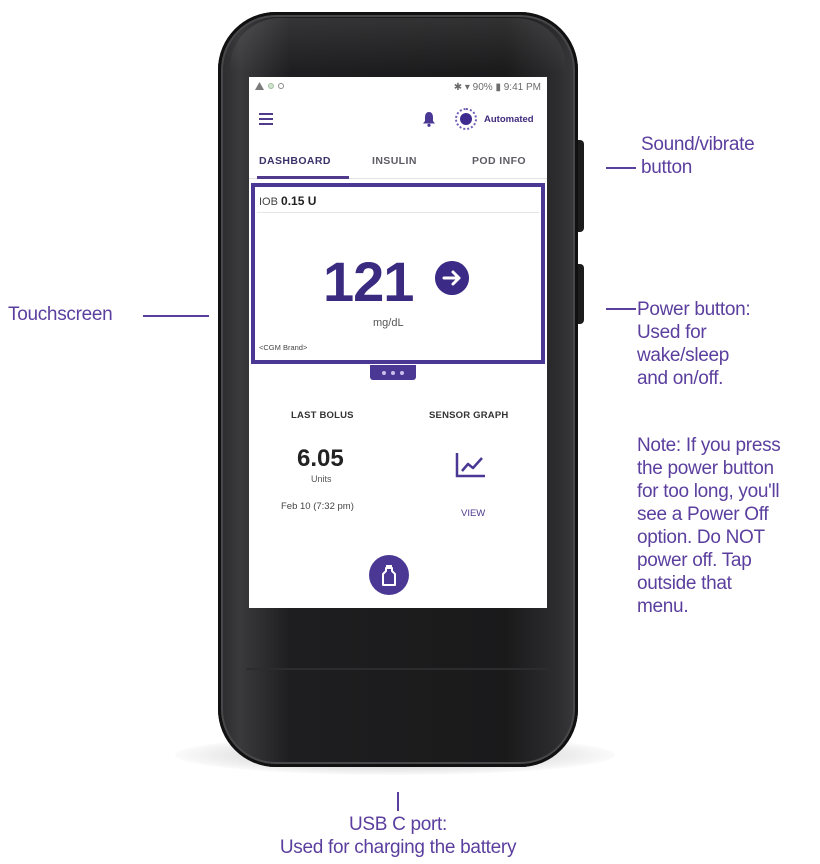 Image resolution: width=820 pixels, height=864 pixels. Describe the element at coordinates (709, 445) in the screenshot. I see `note-line-1: Note: If you press` at that location.